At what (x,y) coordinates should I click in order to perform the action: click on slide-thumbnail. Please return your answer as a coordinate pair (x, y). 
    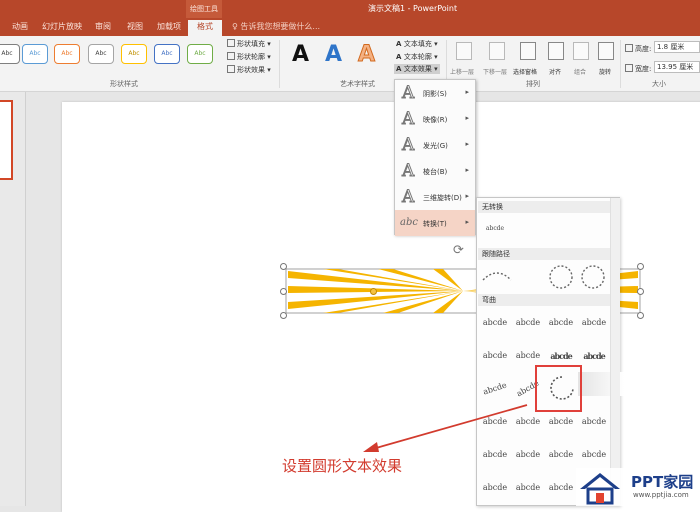
    Looking at the image, I should click on (6, 140).